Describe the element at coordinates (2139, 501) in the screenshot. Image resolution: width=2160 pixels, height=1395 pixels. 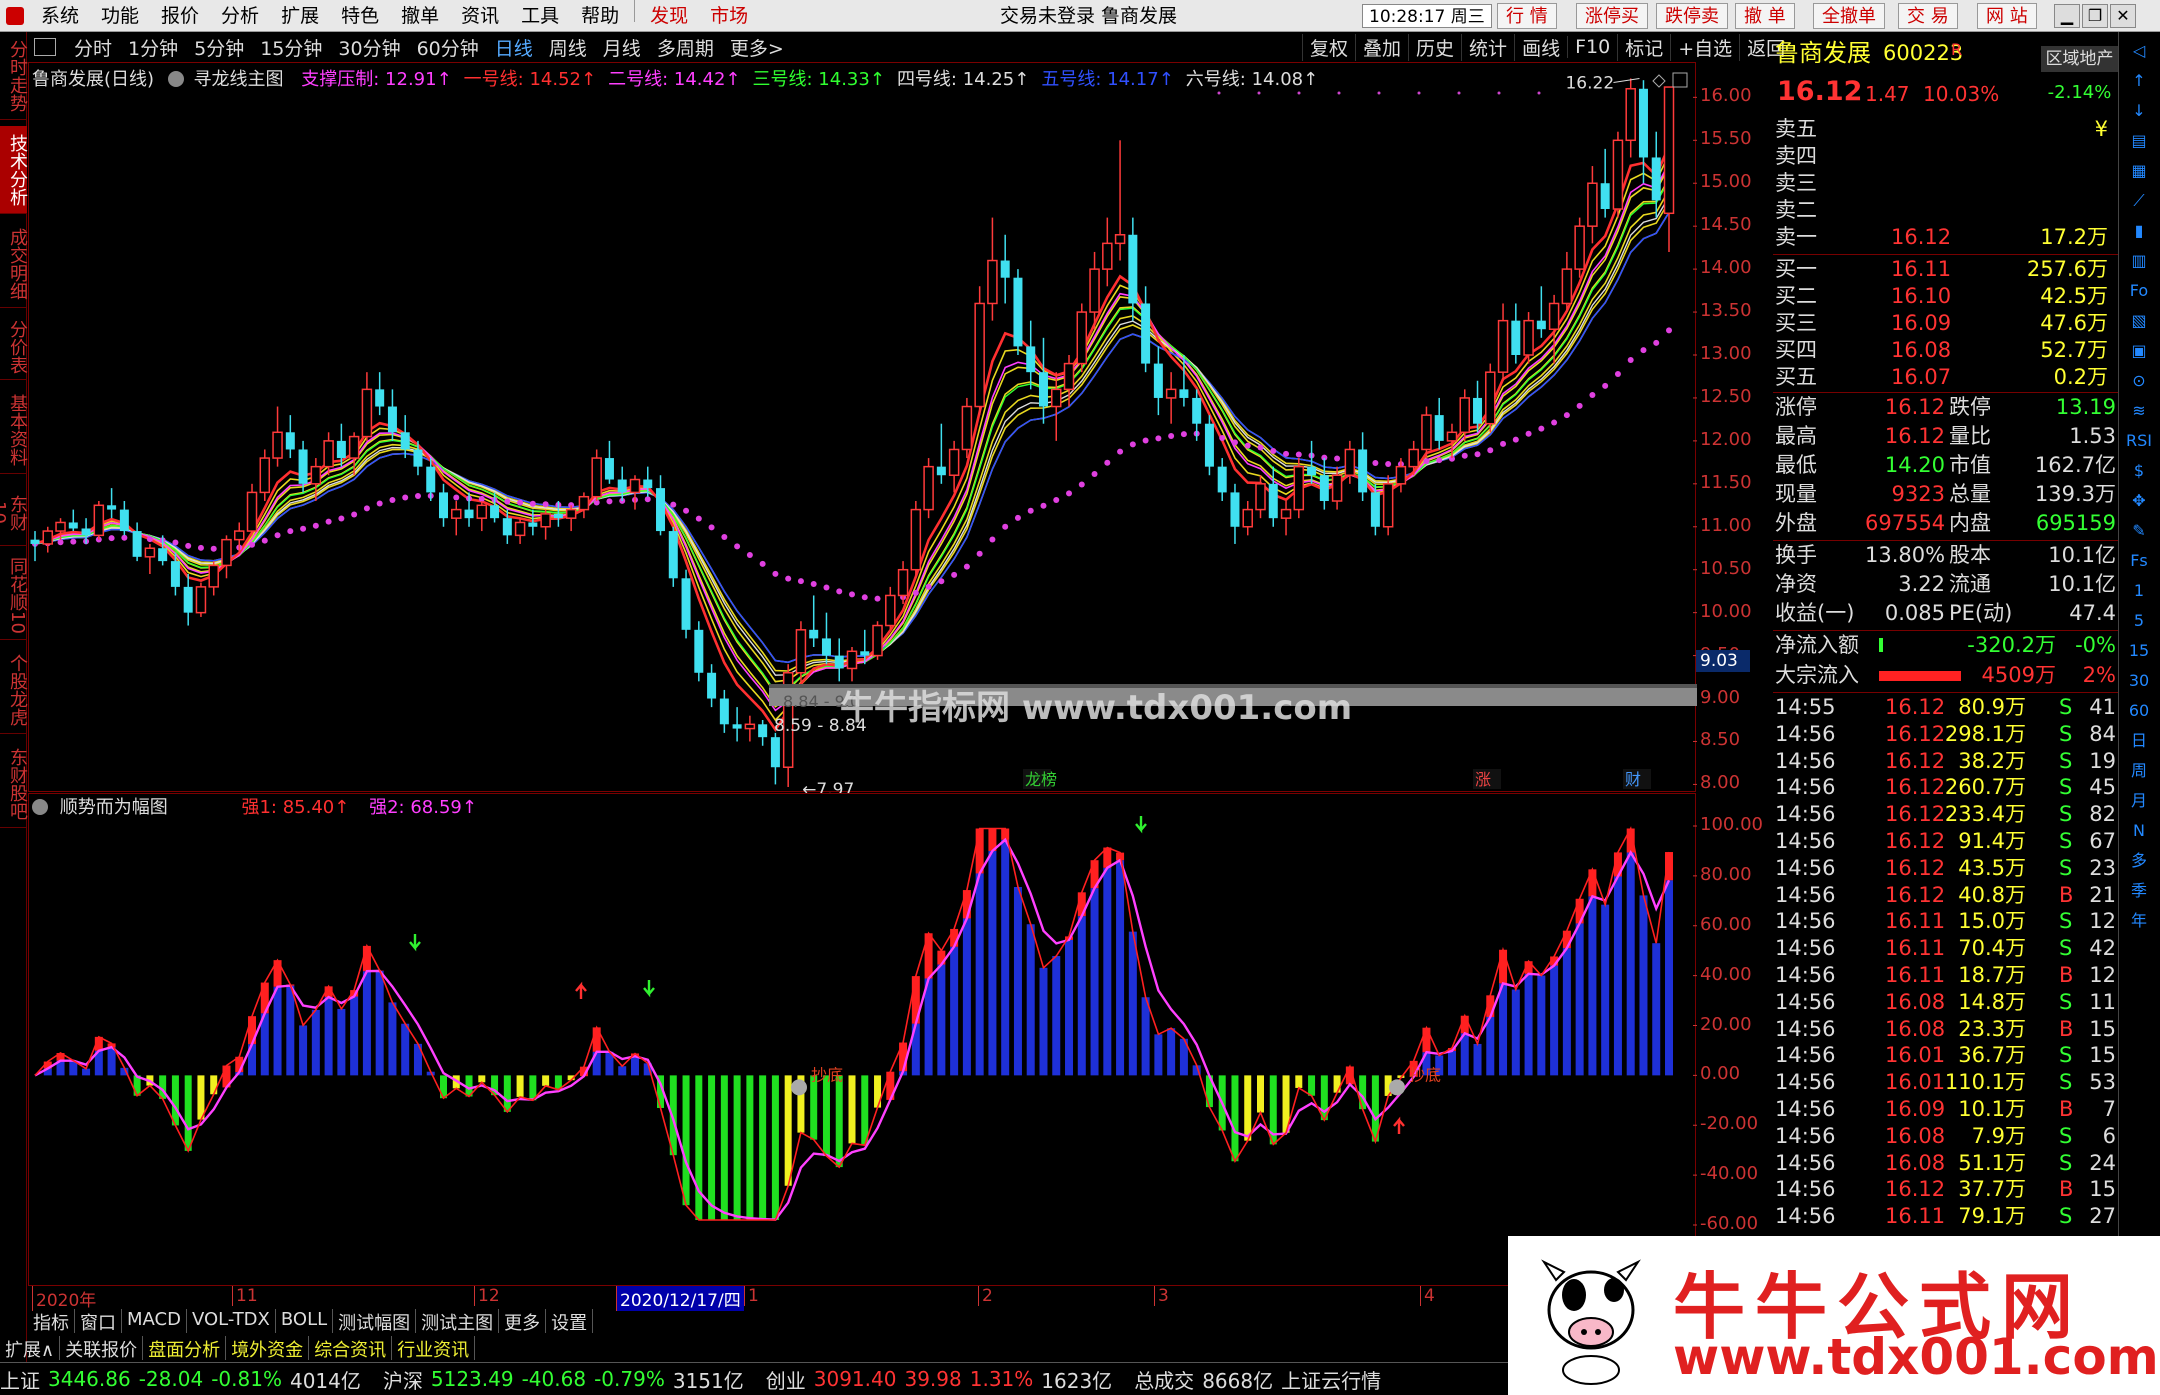
I see `toolbar-icon: ✥` at that location.